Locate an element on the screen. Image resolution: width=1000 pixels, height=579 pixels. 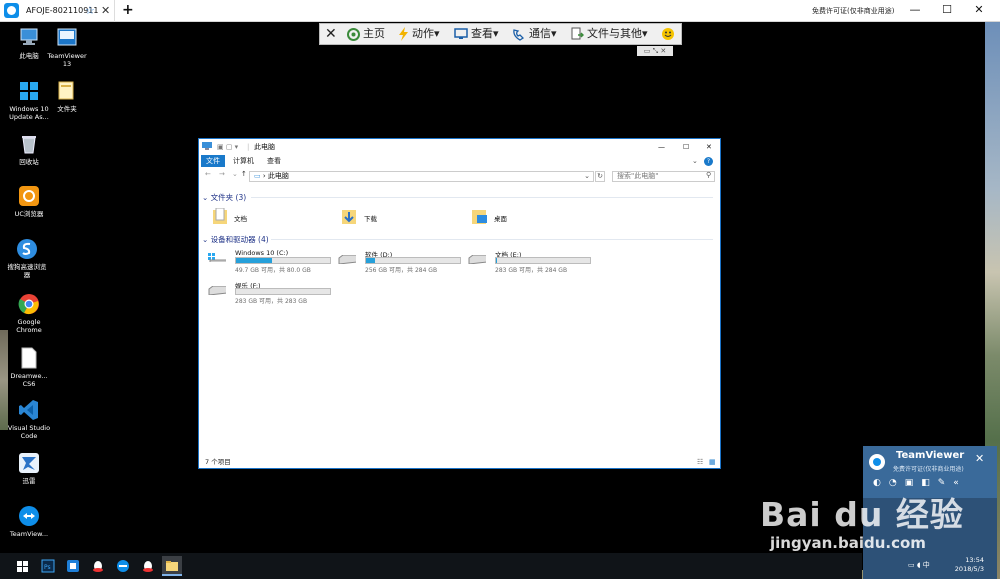
minimize-button: — is located at coordinates (915, 11).